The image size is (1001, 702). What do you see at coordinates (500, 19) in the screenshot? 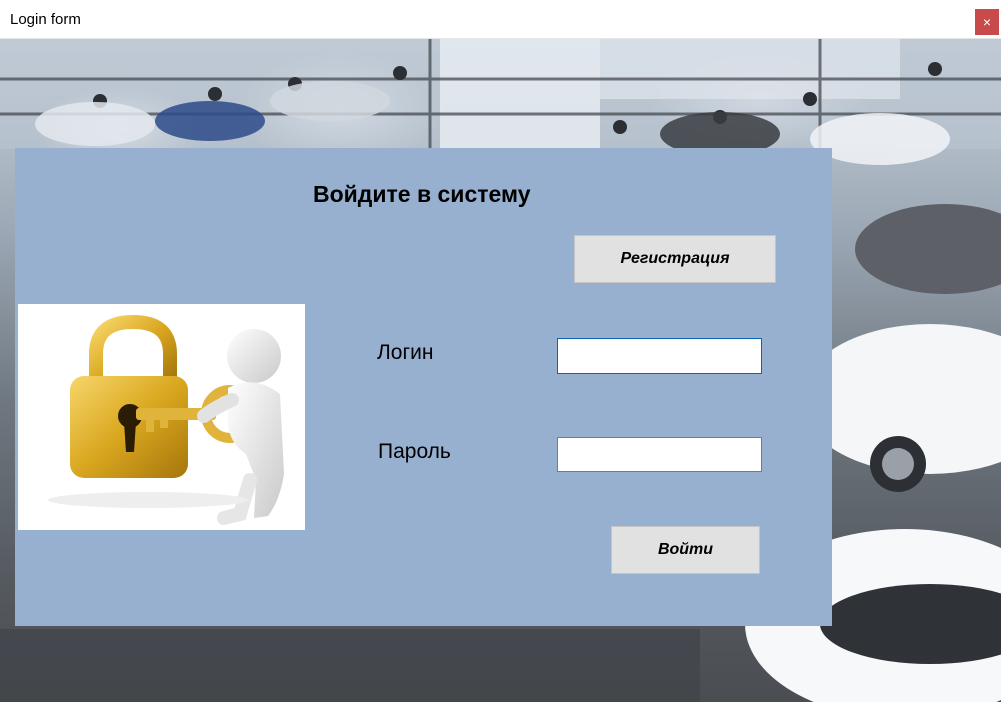
I see `title-bar: Login form ×` at bounding box center [500, 19].